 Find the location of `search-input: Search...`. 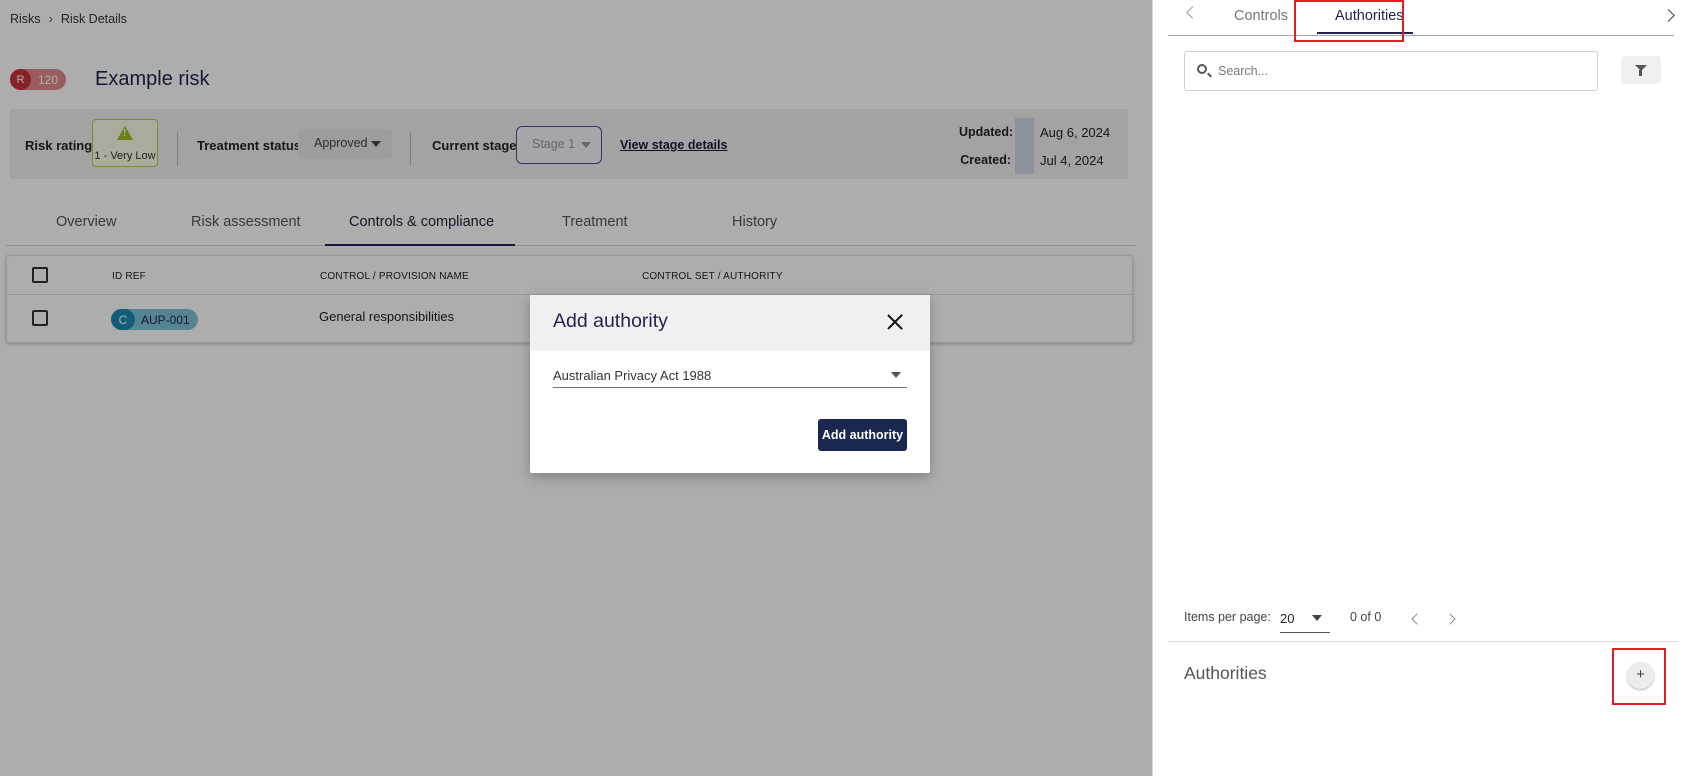

search-input: Search... is located at coordinates (1391, 71).